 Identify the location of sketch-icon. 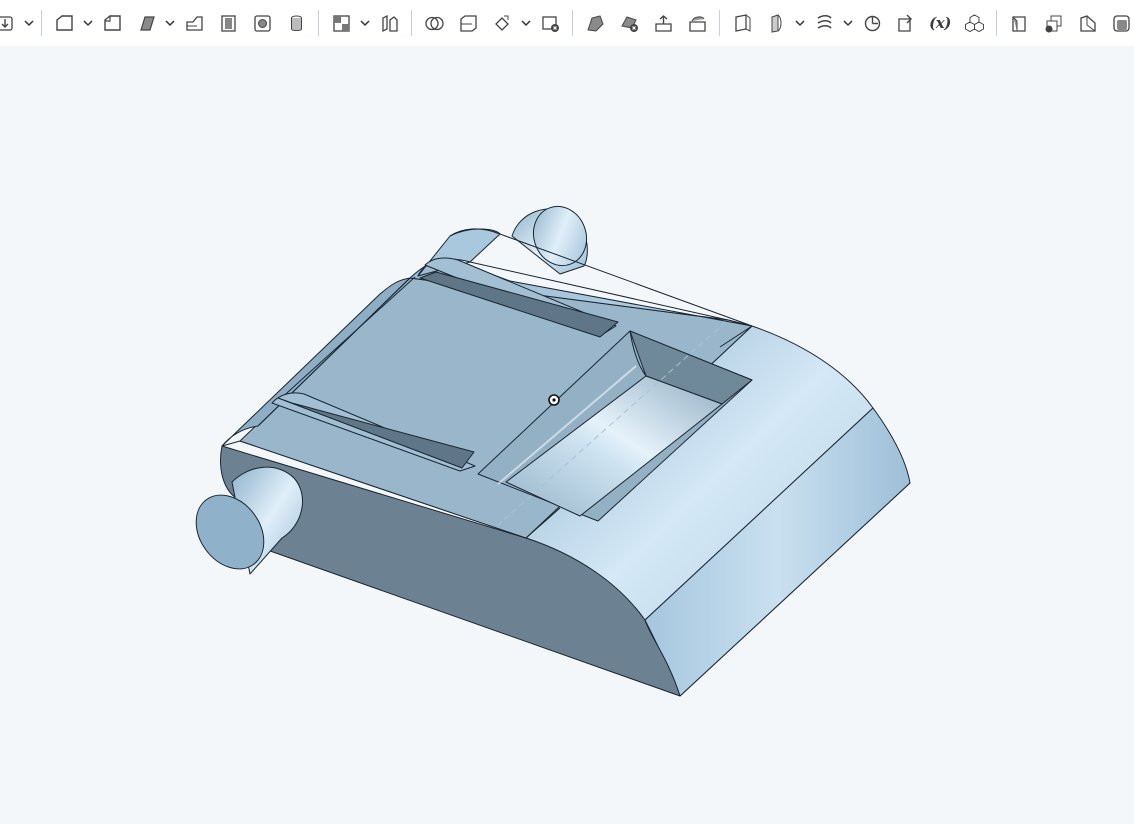
(64, 23).